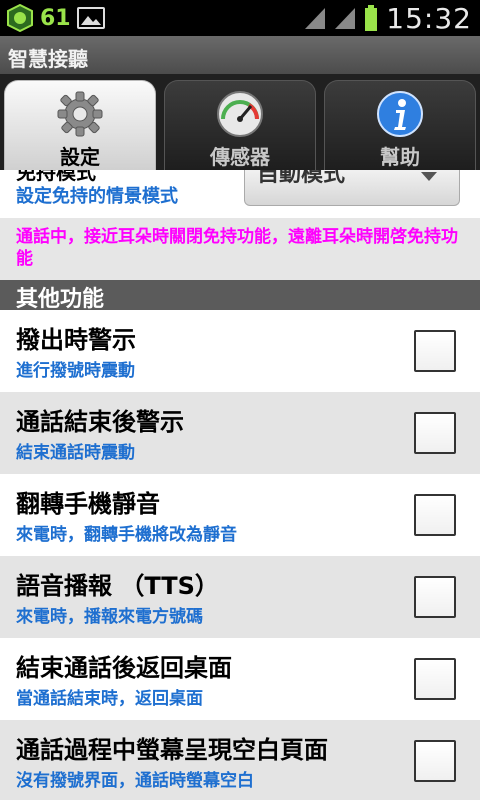  What do you see at coordinates (240, 18) in the screenshot?
I see `status-bar: 61 15:32` at bounding box center [240, 18].